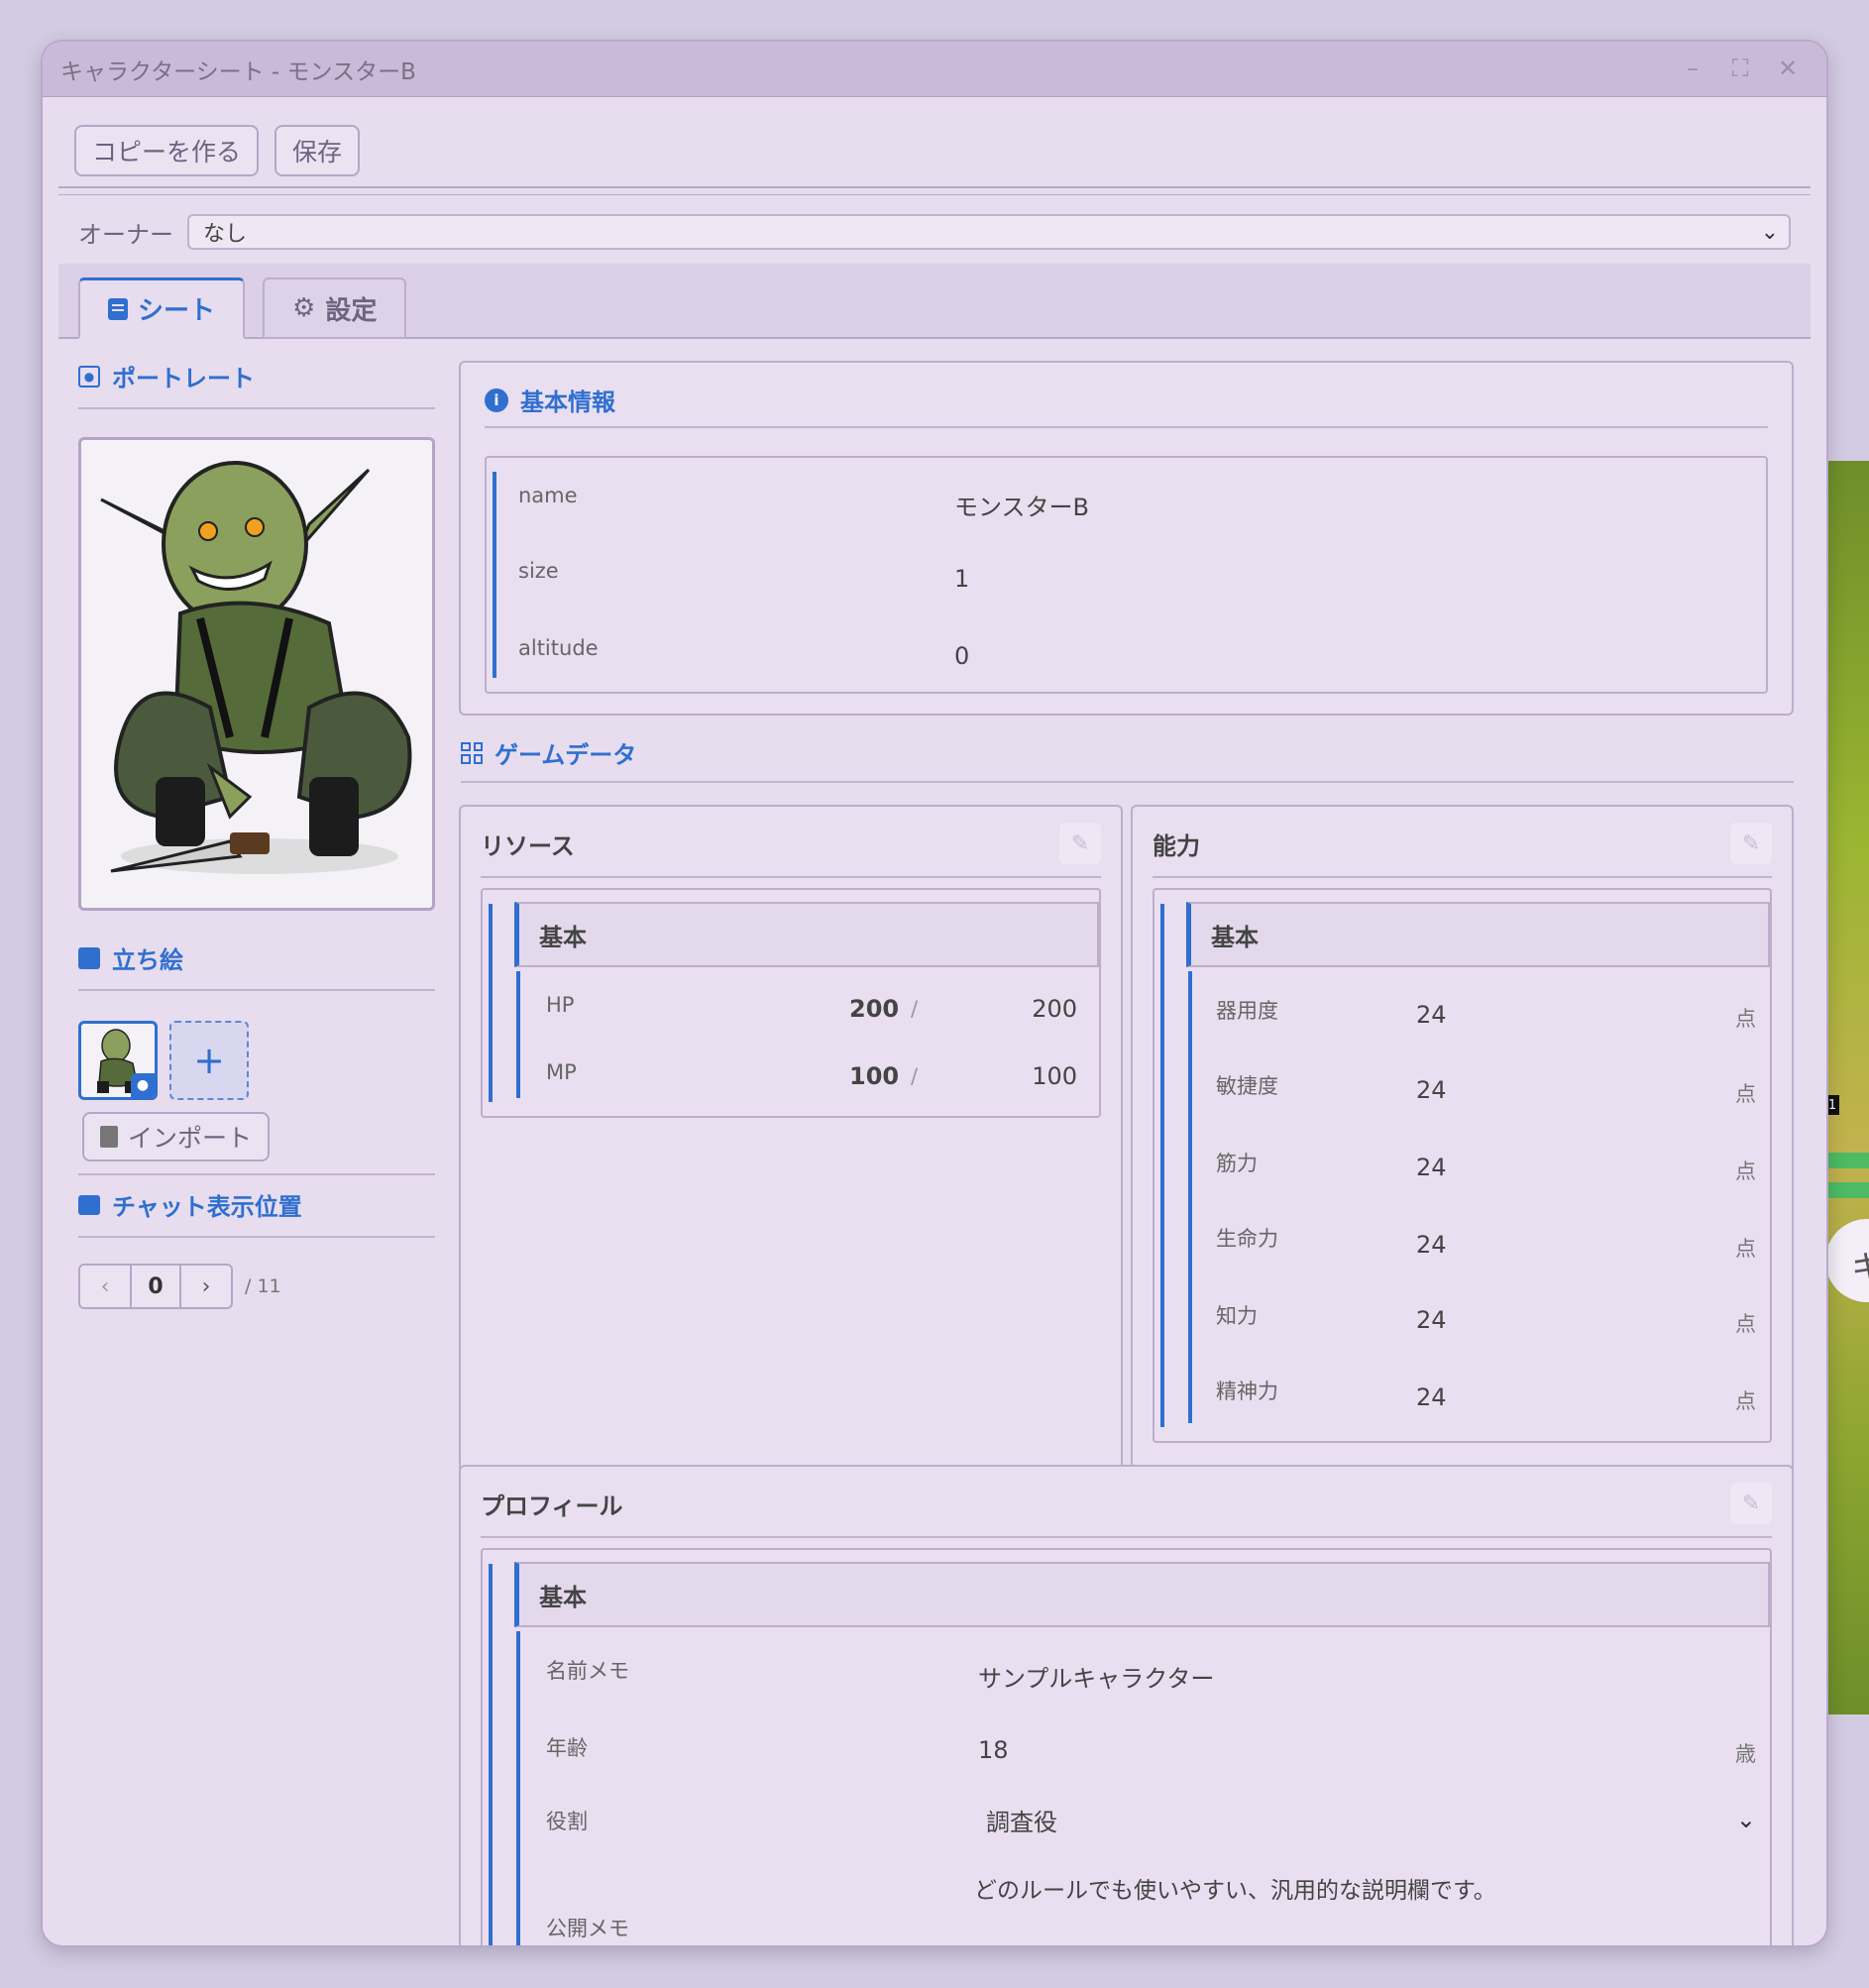 This screenshot has height=1988, width=1869. I want to click on tab-sheet: シート, so click(162, 308).